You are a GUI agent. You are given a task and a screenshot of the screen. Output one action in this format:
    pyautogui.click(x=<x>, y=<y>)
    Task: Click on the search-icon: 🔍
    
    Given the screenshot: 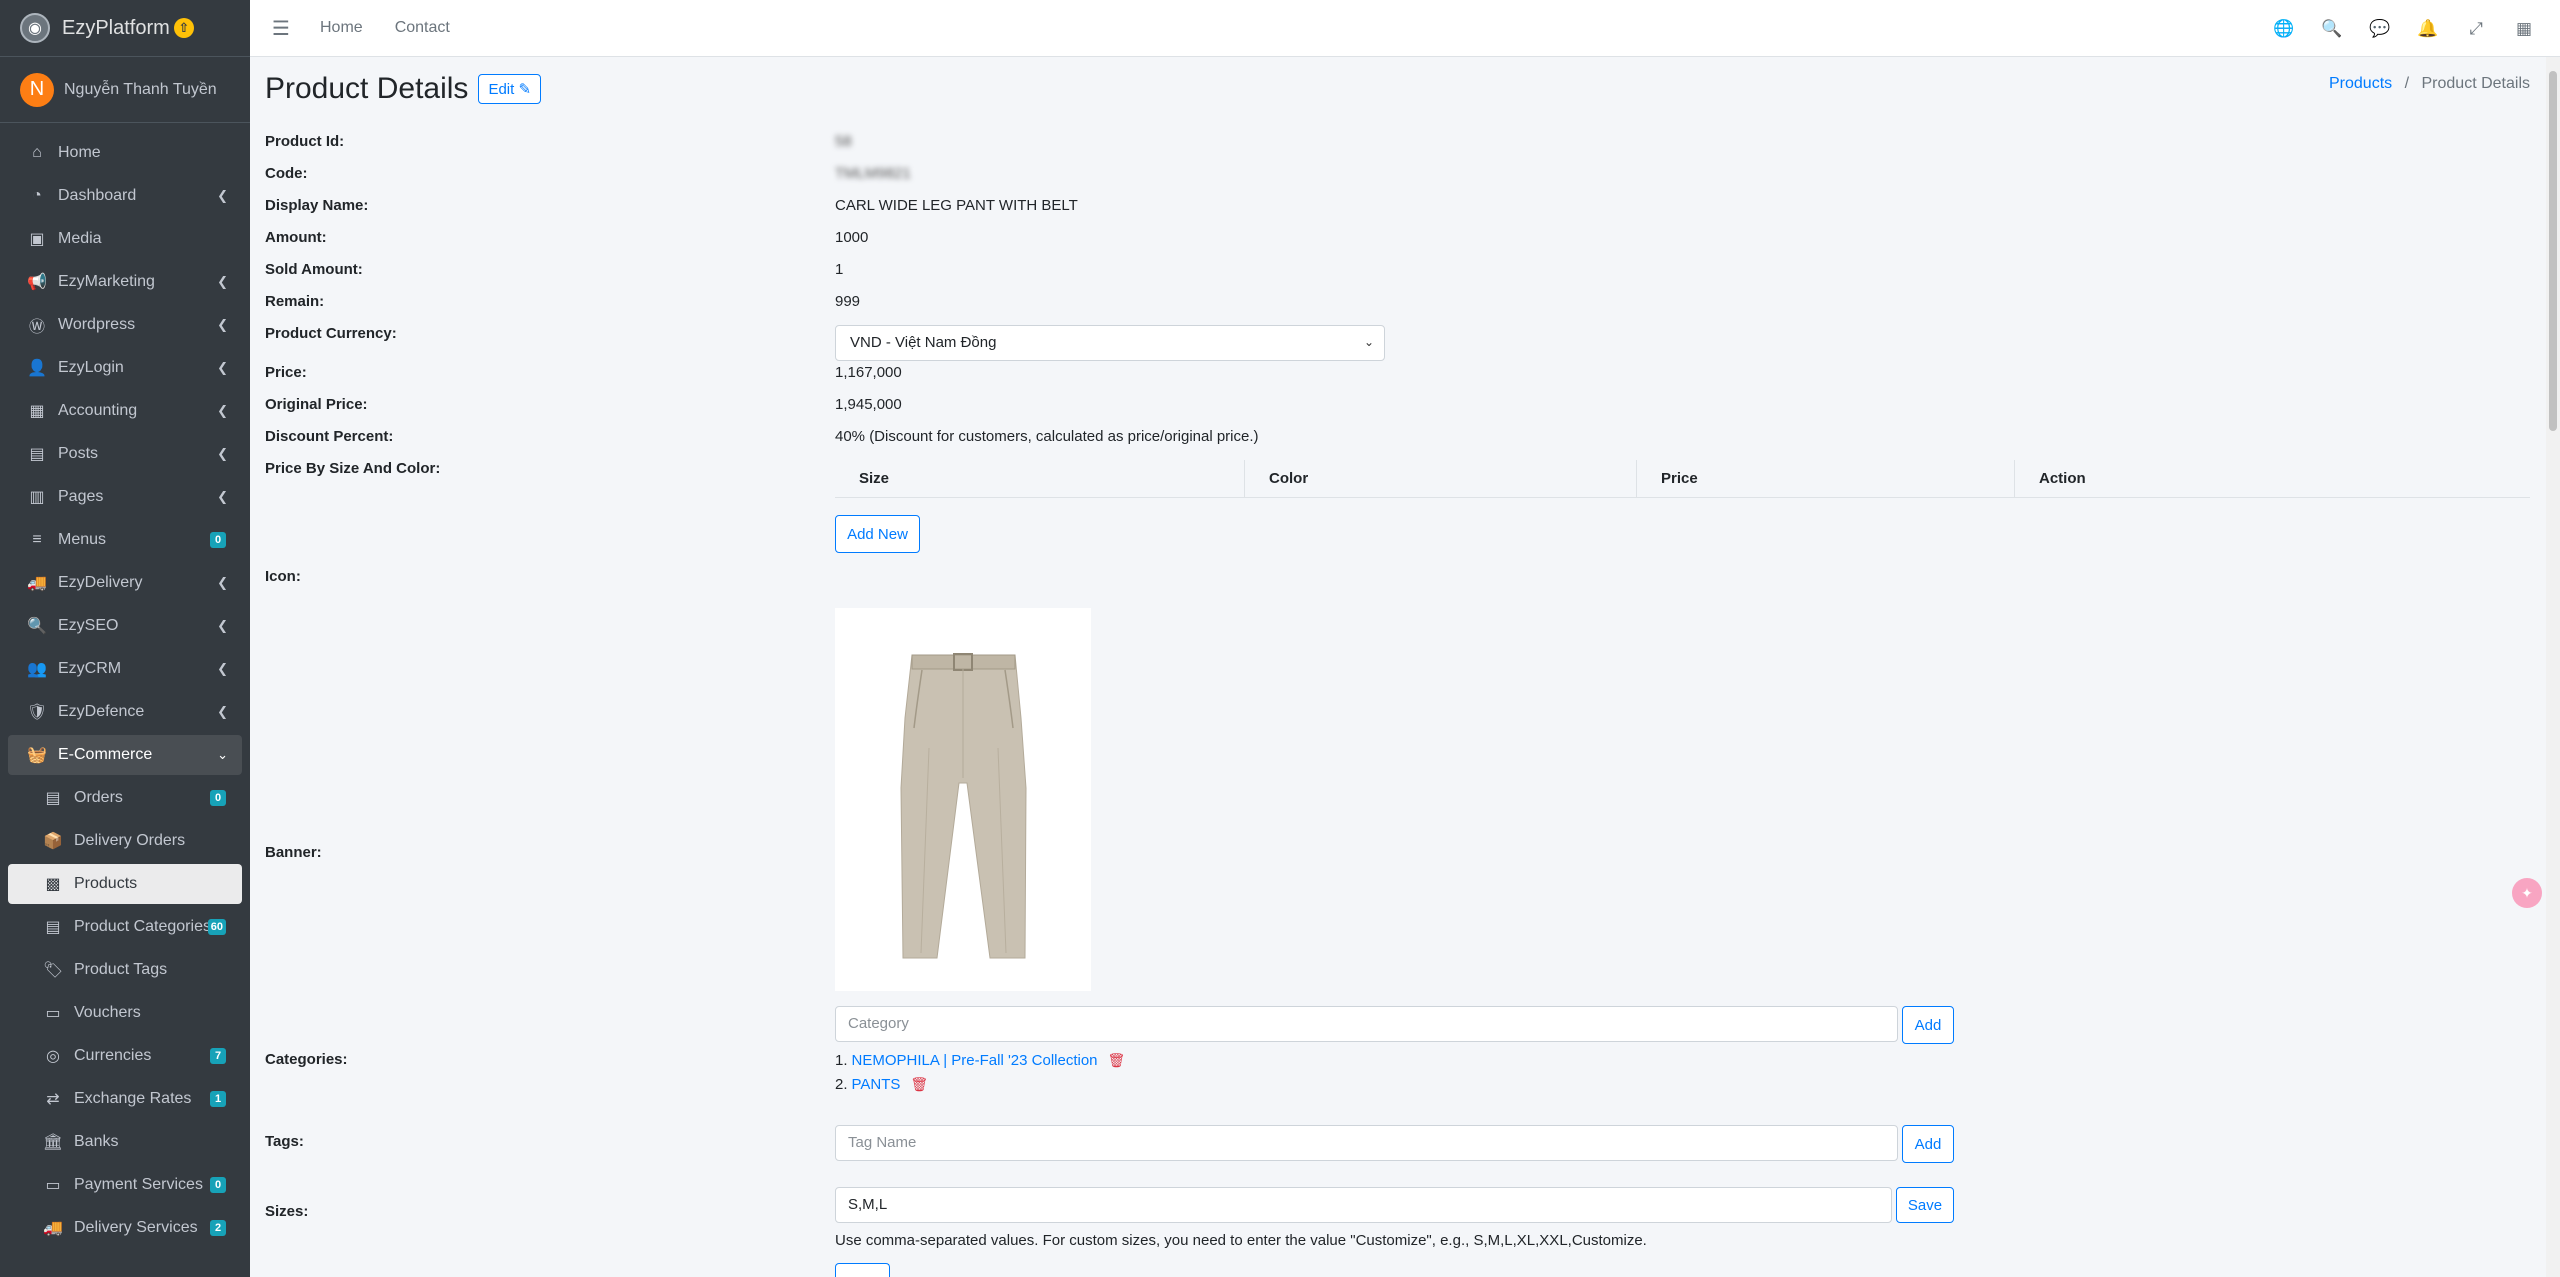 What is the action you would take?
    pyautogui.click(x=2332, y=29)
    